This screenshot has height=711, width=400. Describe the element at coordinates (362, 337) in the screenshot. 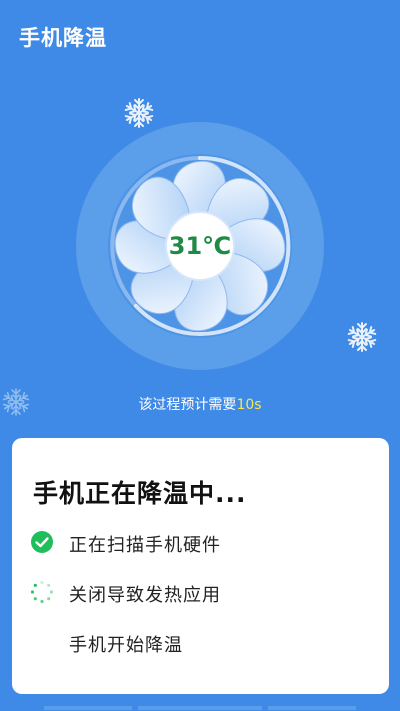

I see `snowflake-icon` at that location.